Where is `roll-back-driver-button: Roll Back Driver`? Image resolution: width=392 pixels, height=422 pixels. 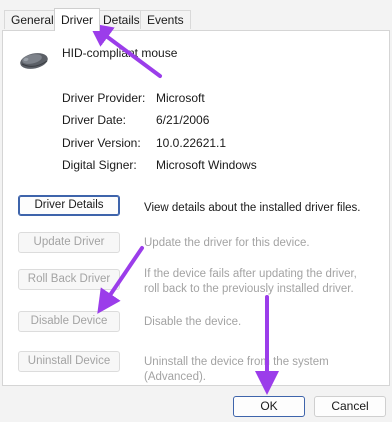 roll-back-driver-button: Roll Back Driver is located at coordinates (69, 279).